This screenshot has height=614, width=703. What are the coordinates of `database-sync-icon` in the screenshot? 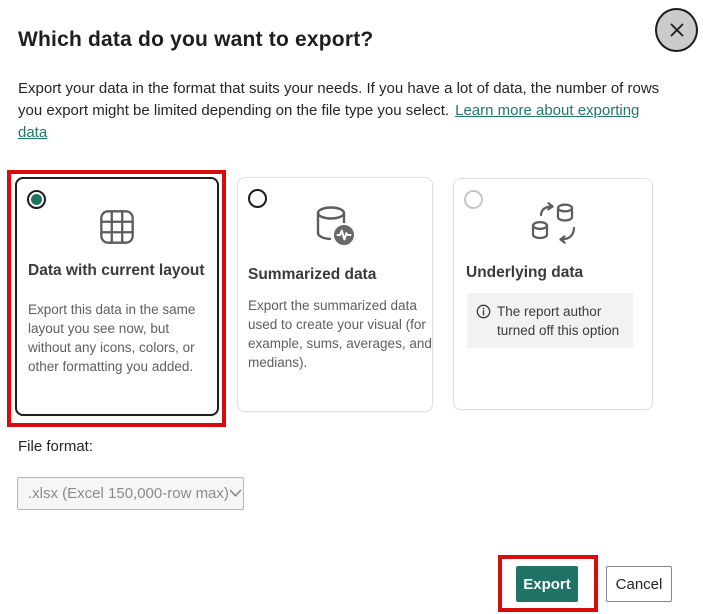 It's located at (553, 223).